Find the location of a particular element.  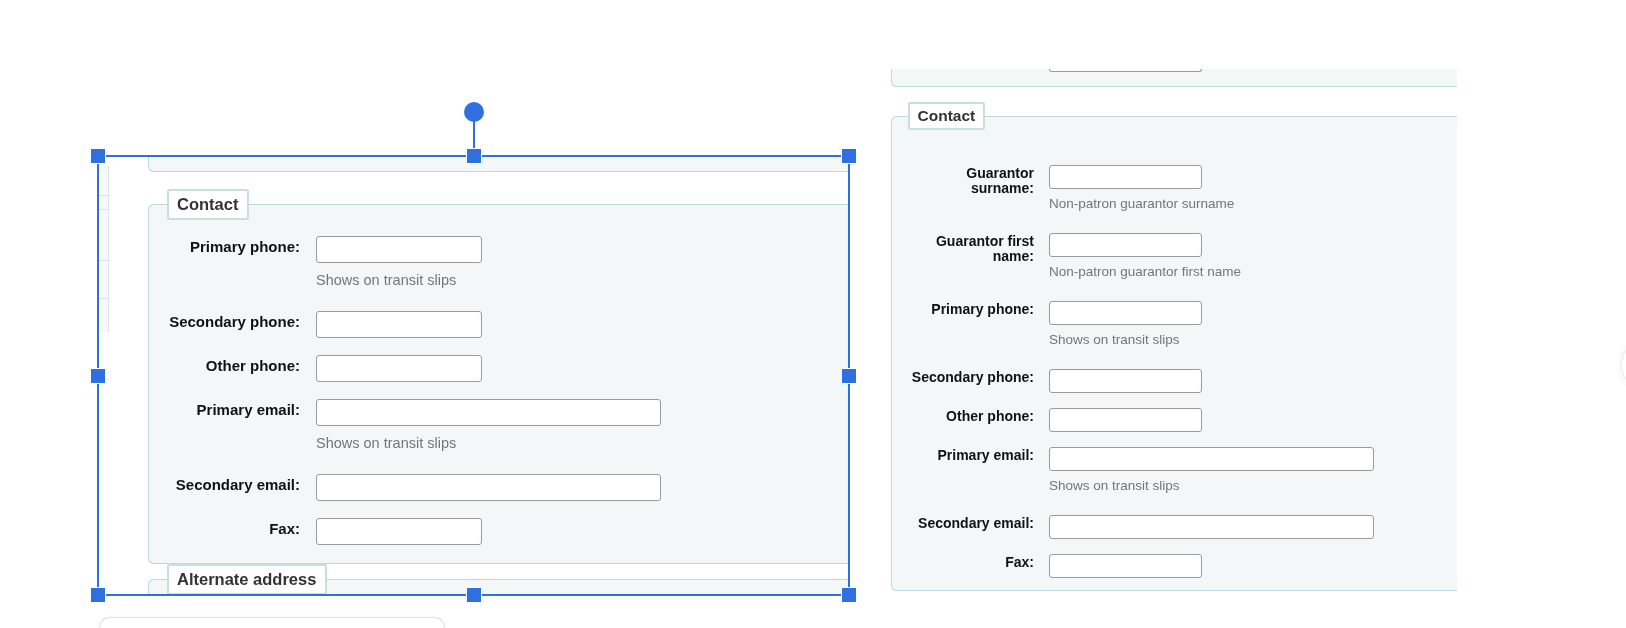

section-legend: Alternate address is located at coordinates (246, 579).